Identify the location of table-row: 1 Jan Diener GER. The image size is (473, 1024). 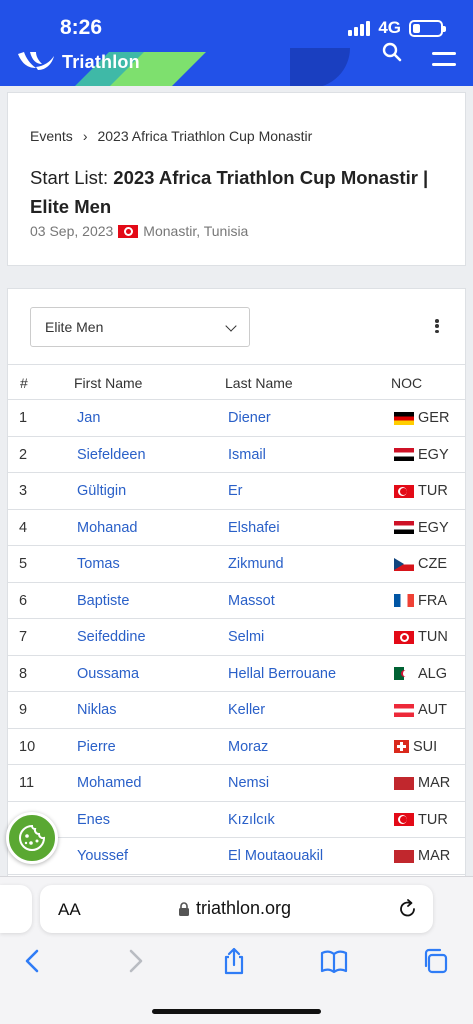
(236, 418).